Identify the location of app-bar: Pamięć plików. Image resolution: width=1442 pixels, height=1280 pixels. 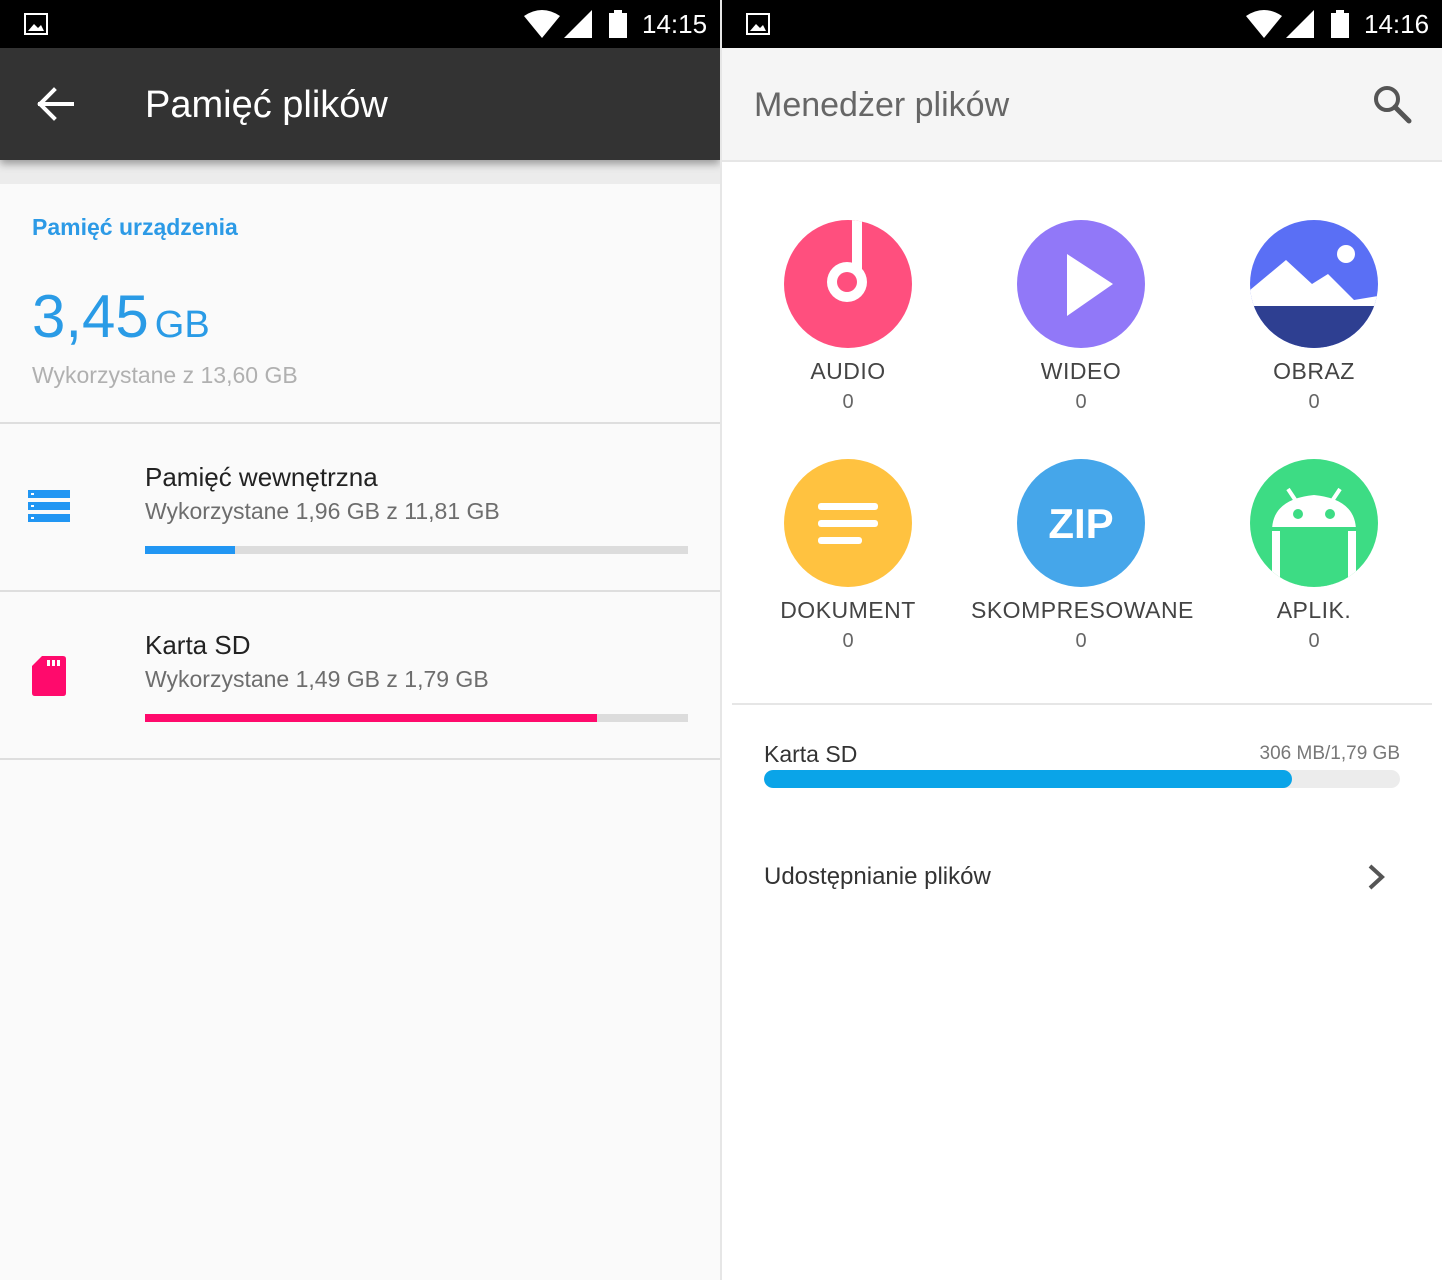
(360, 104).